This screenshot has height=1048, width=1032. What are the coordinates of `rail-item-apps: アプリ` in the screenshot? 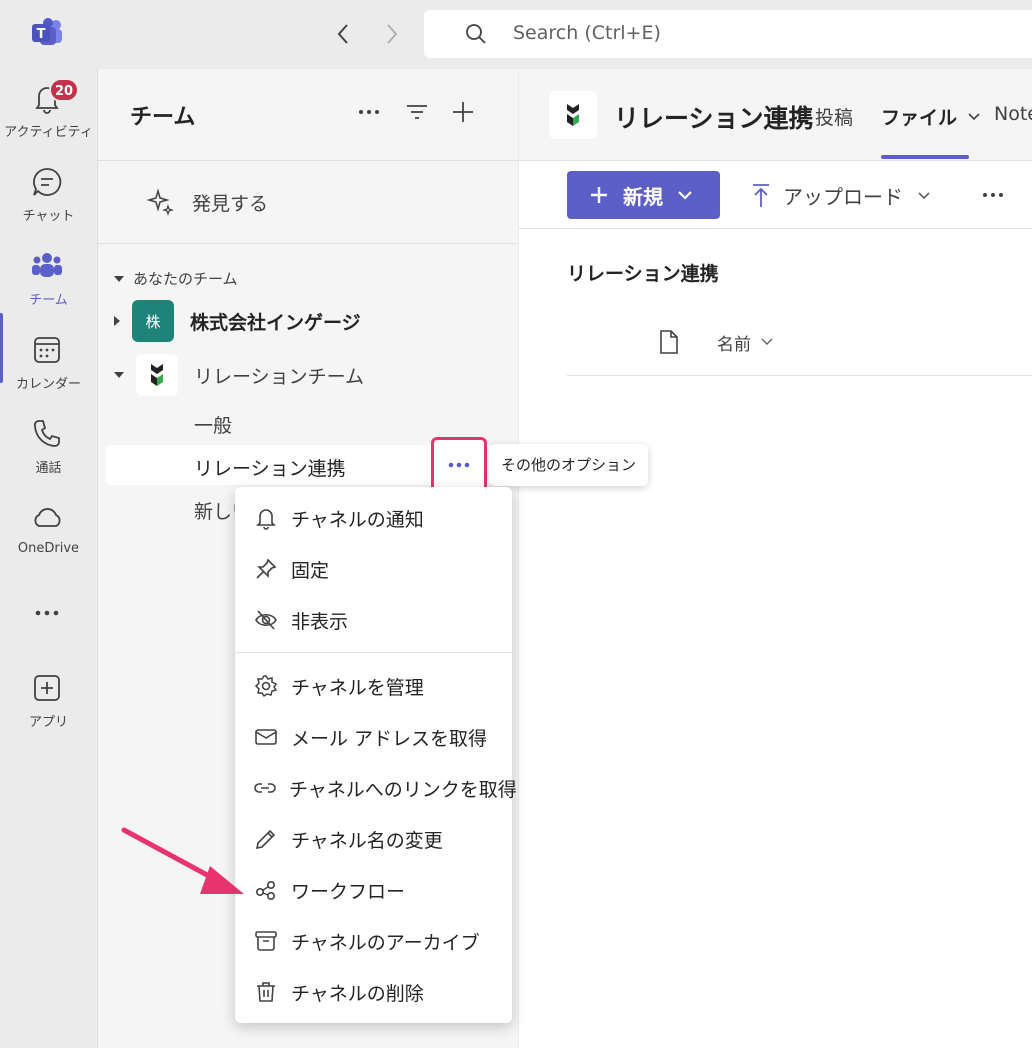 It's located at (48, 698).